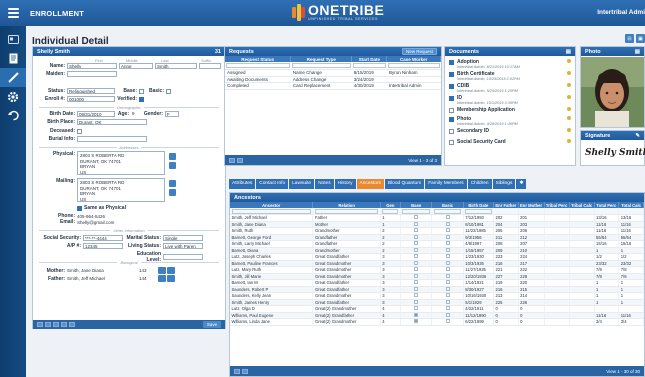 This screenshot has height=377, width=645. What do you see at coordinates (321, 66) in the screenshot?
I see `filter-type` at bounding box center [321, 66].